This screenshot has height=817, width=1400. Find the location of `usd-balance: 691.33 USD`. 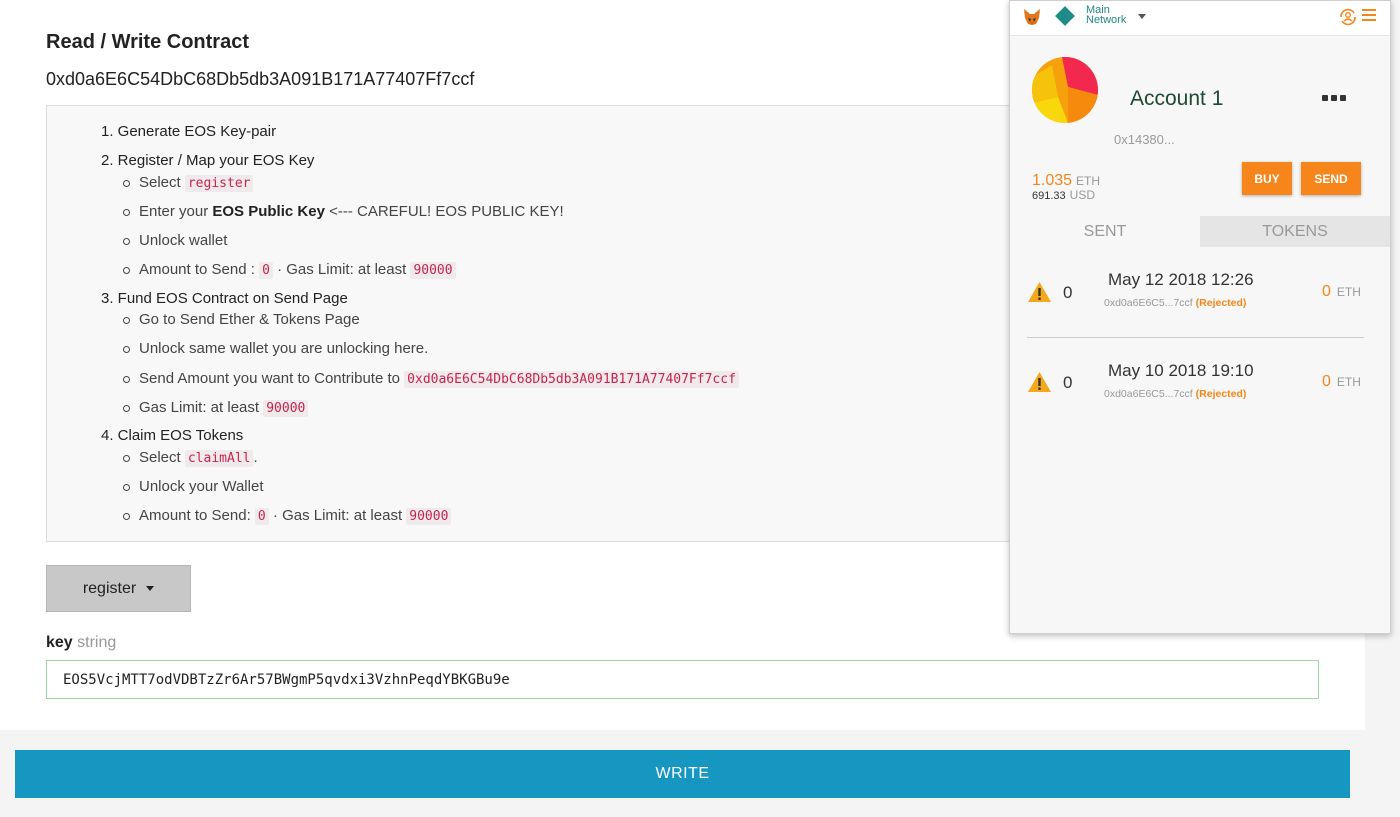

usd-balance: 691.33 USD is located at coordinates (1063, 195).